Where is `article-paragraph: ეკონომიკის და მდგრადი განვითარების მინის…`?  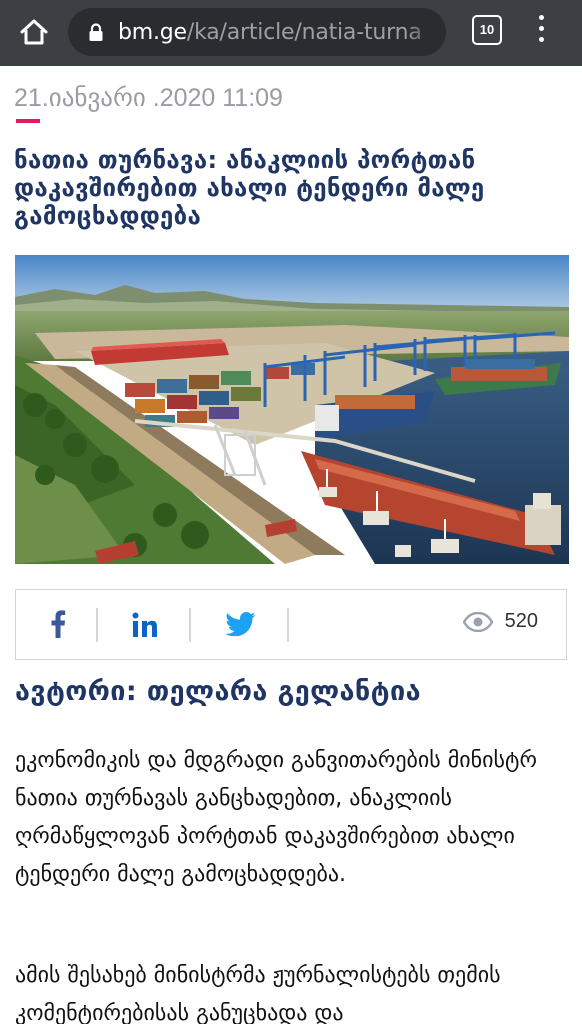 article-paragraph: ეკონომიკის და მდგრადი განვითარების მინის… is located at coordinates (276, 817).